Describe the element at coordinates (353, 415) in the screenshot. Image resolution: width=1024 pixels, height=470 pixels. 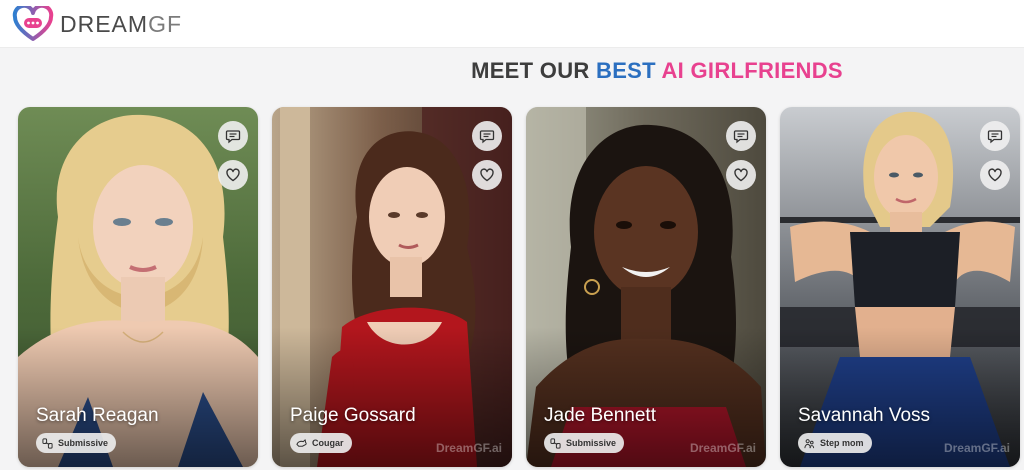
I see `companion-name: Paige Gossard` at that location.